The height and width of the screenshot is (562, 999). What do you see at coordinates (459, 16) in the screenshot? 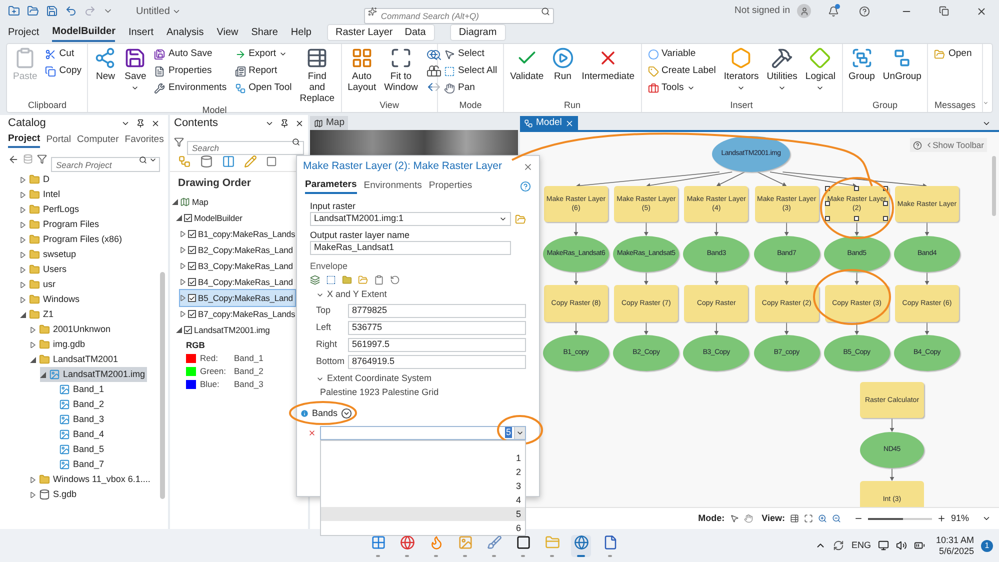
I see `command-search-field: Command Search (Alt+Q)` at bounding box center [459, 16].